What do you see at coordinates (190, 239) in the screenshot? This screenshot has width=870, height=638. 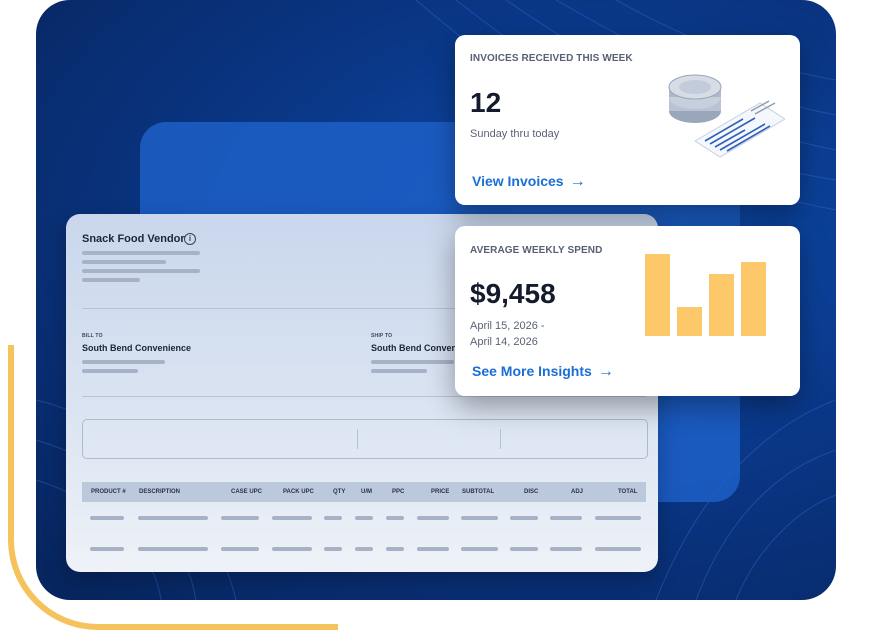 I see `info-icon: i` at bounding box center [190, 239].